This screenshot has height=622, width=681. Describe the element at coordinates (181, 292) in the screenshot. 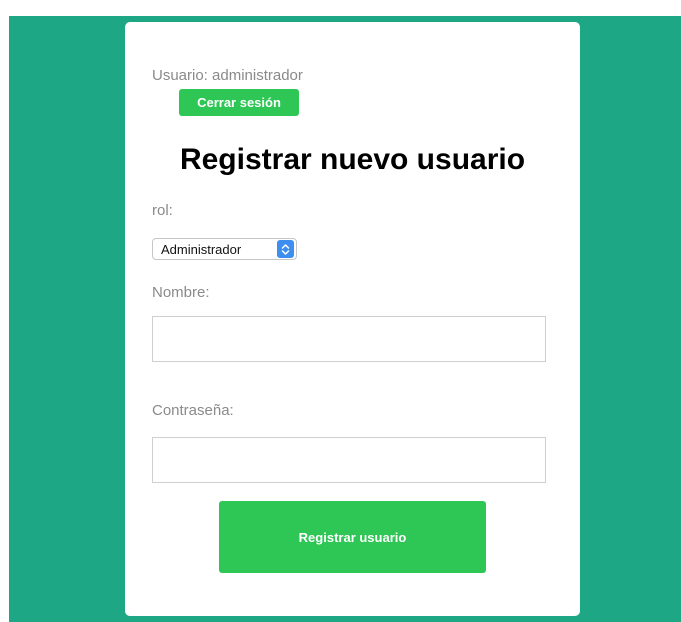

I see `name-label: Nombre:` at that location.